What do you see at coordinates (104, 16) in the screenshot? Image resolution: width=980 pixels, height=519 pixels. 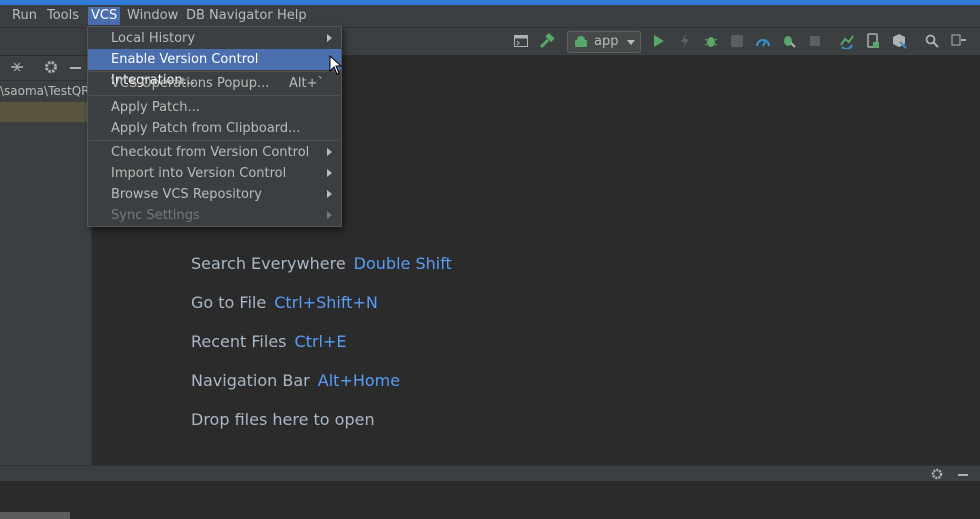 I see `menu-vcs: VCS` at bounding box center [104, 16].